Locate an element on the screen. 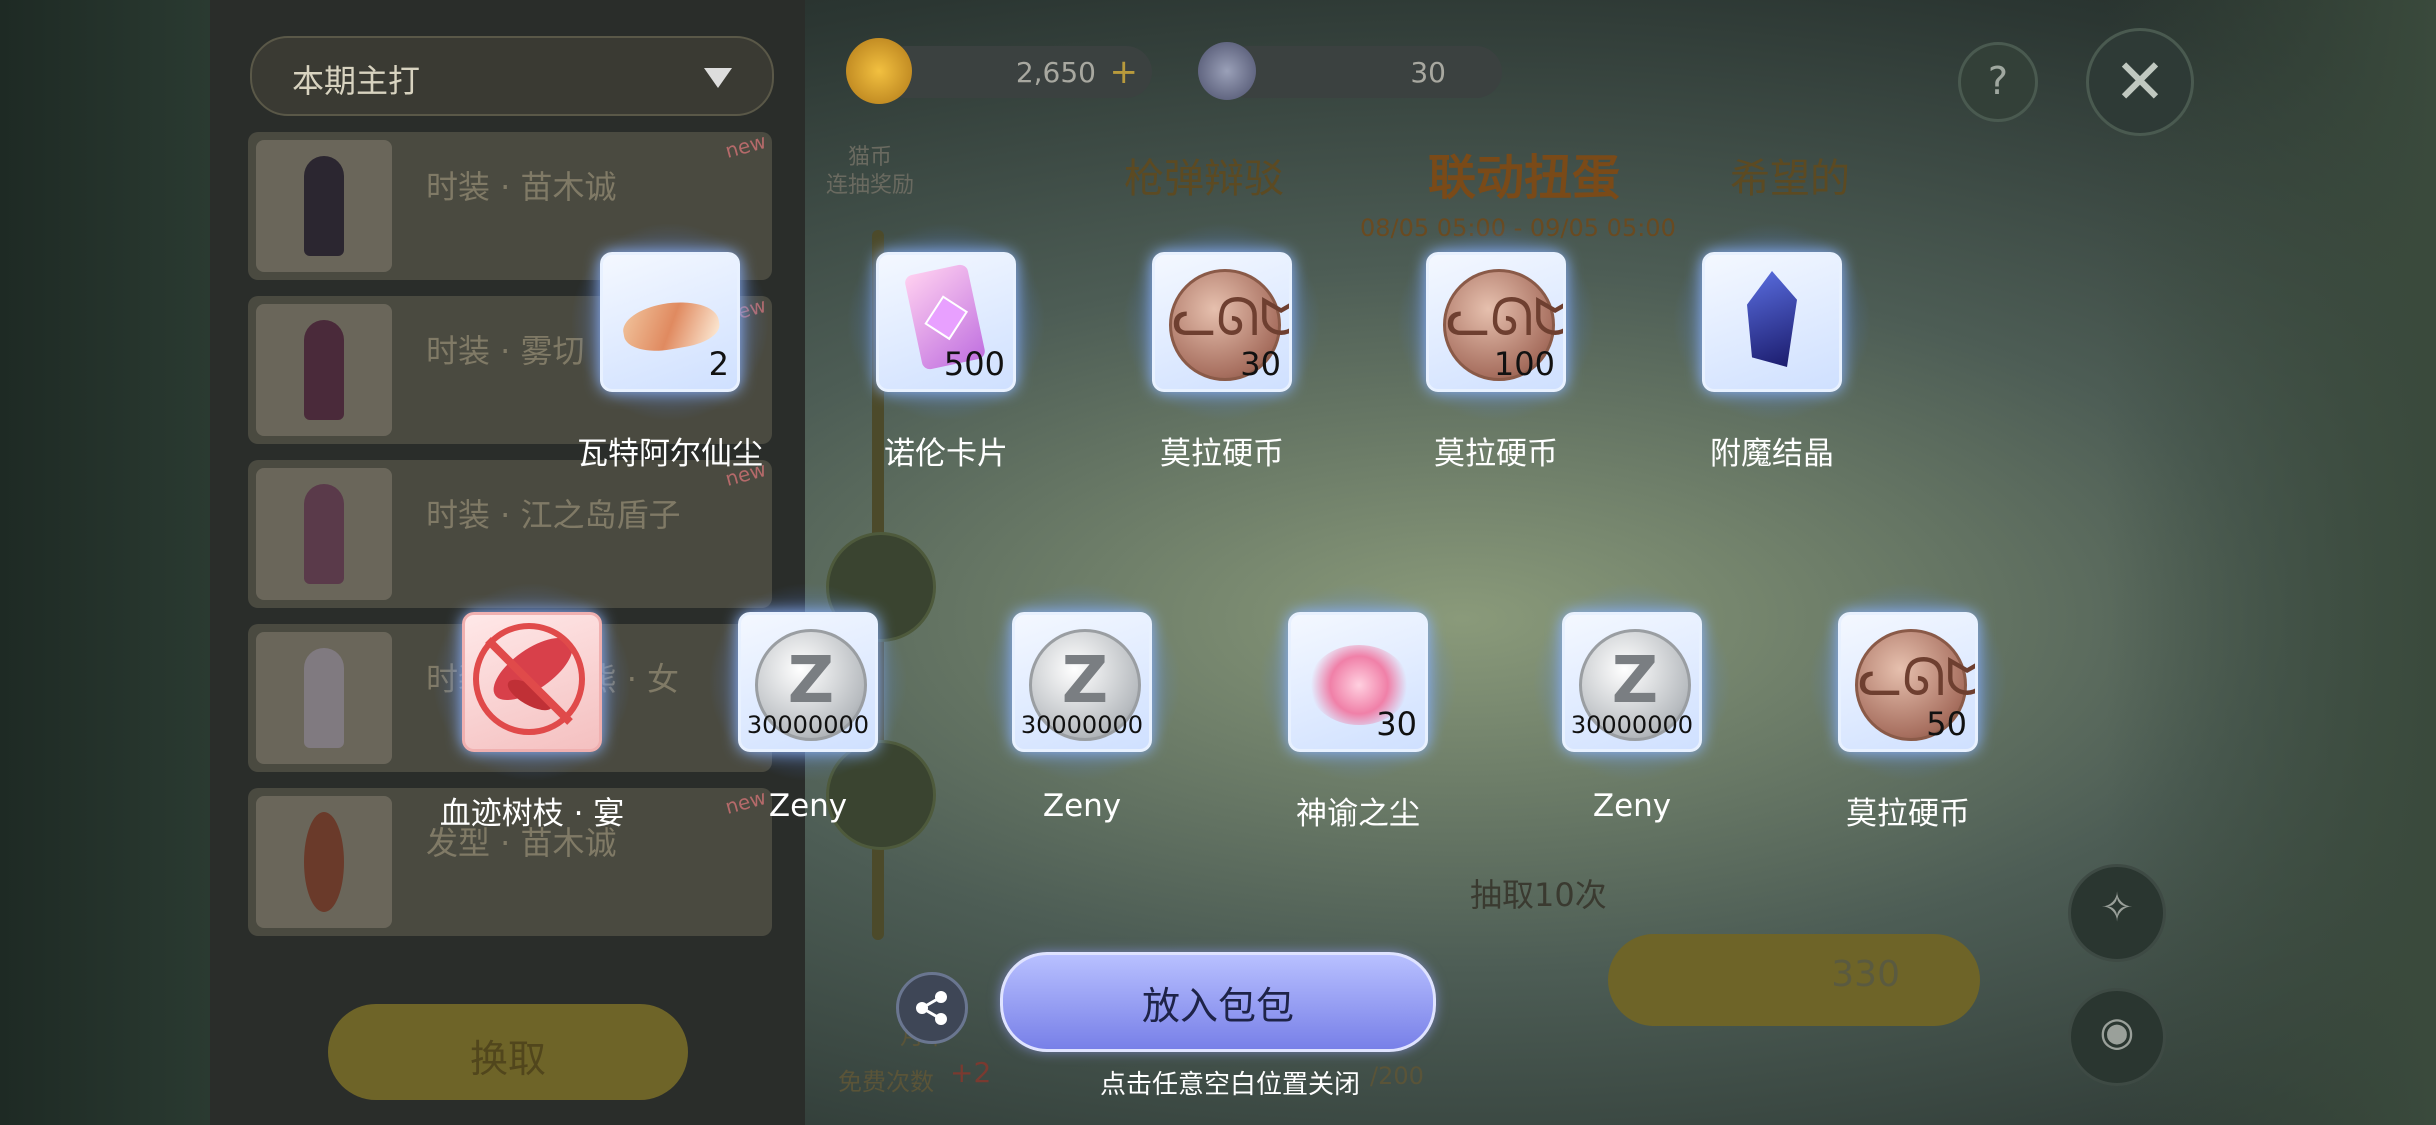 Image resolution: width=2436 pixels, height=1125 pixels. reward-name: 瓦特阿尔仙尘 is located at coordinates (670, 454).